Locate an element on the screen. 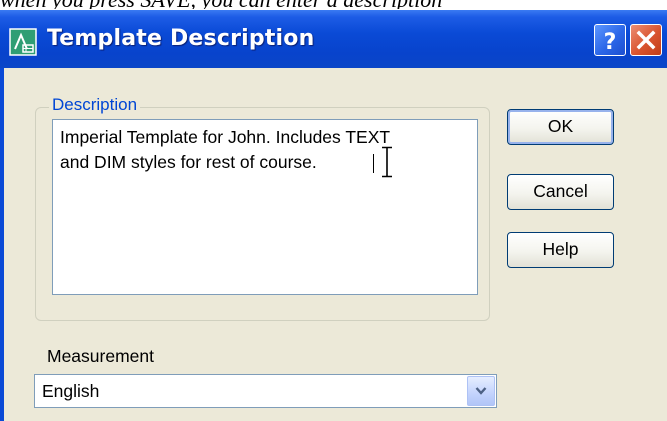  help-button: Help is located at coordinates (560, 250).